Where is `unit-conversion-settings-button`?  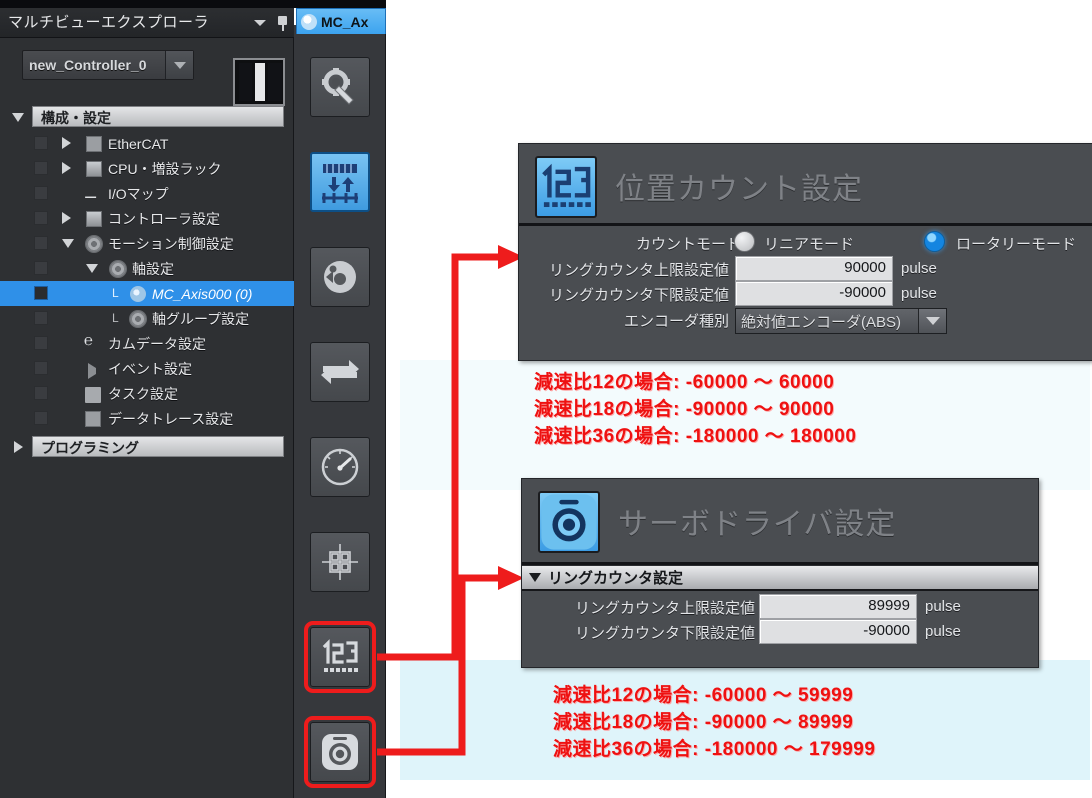 unit-conversion-settings-button is located at coordinates (340, 182).